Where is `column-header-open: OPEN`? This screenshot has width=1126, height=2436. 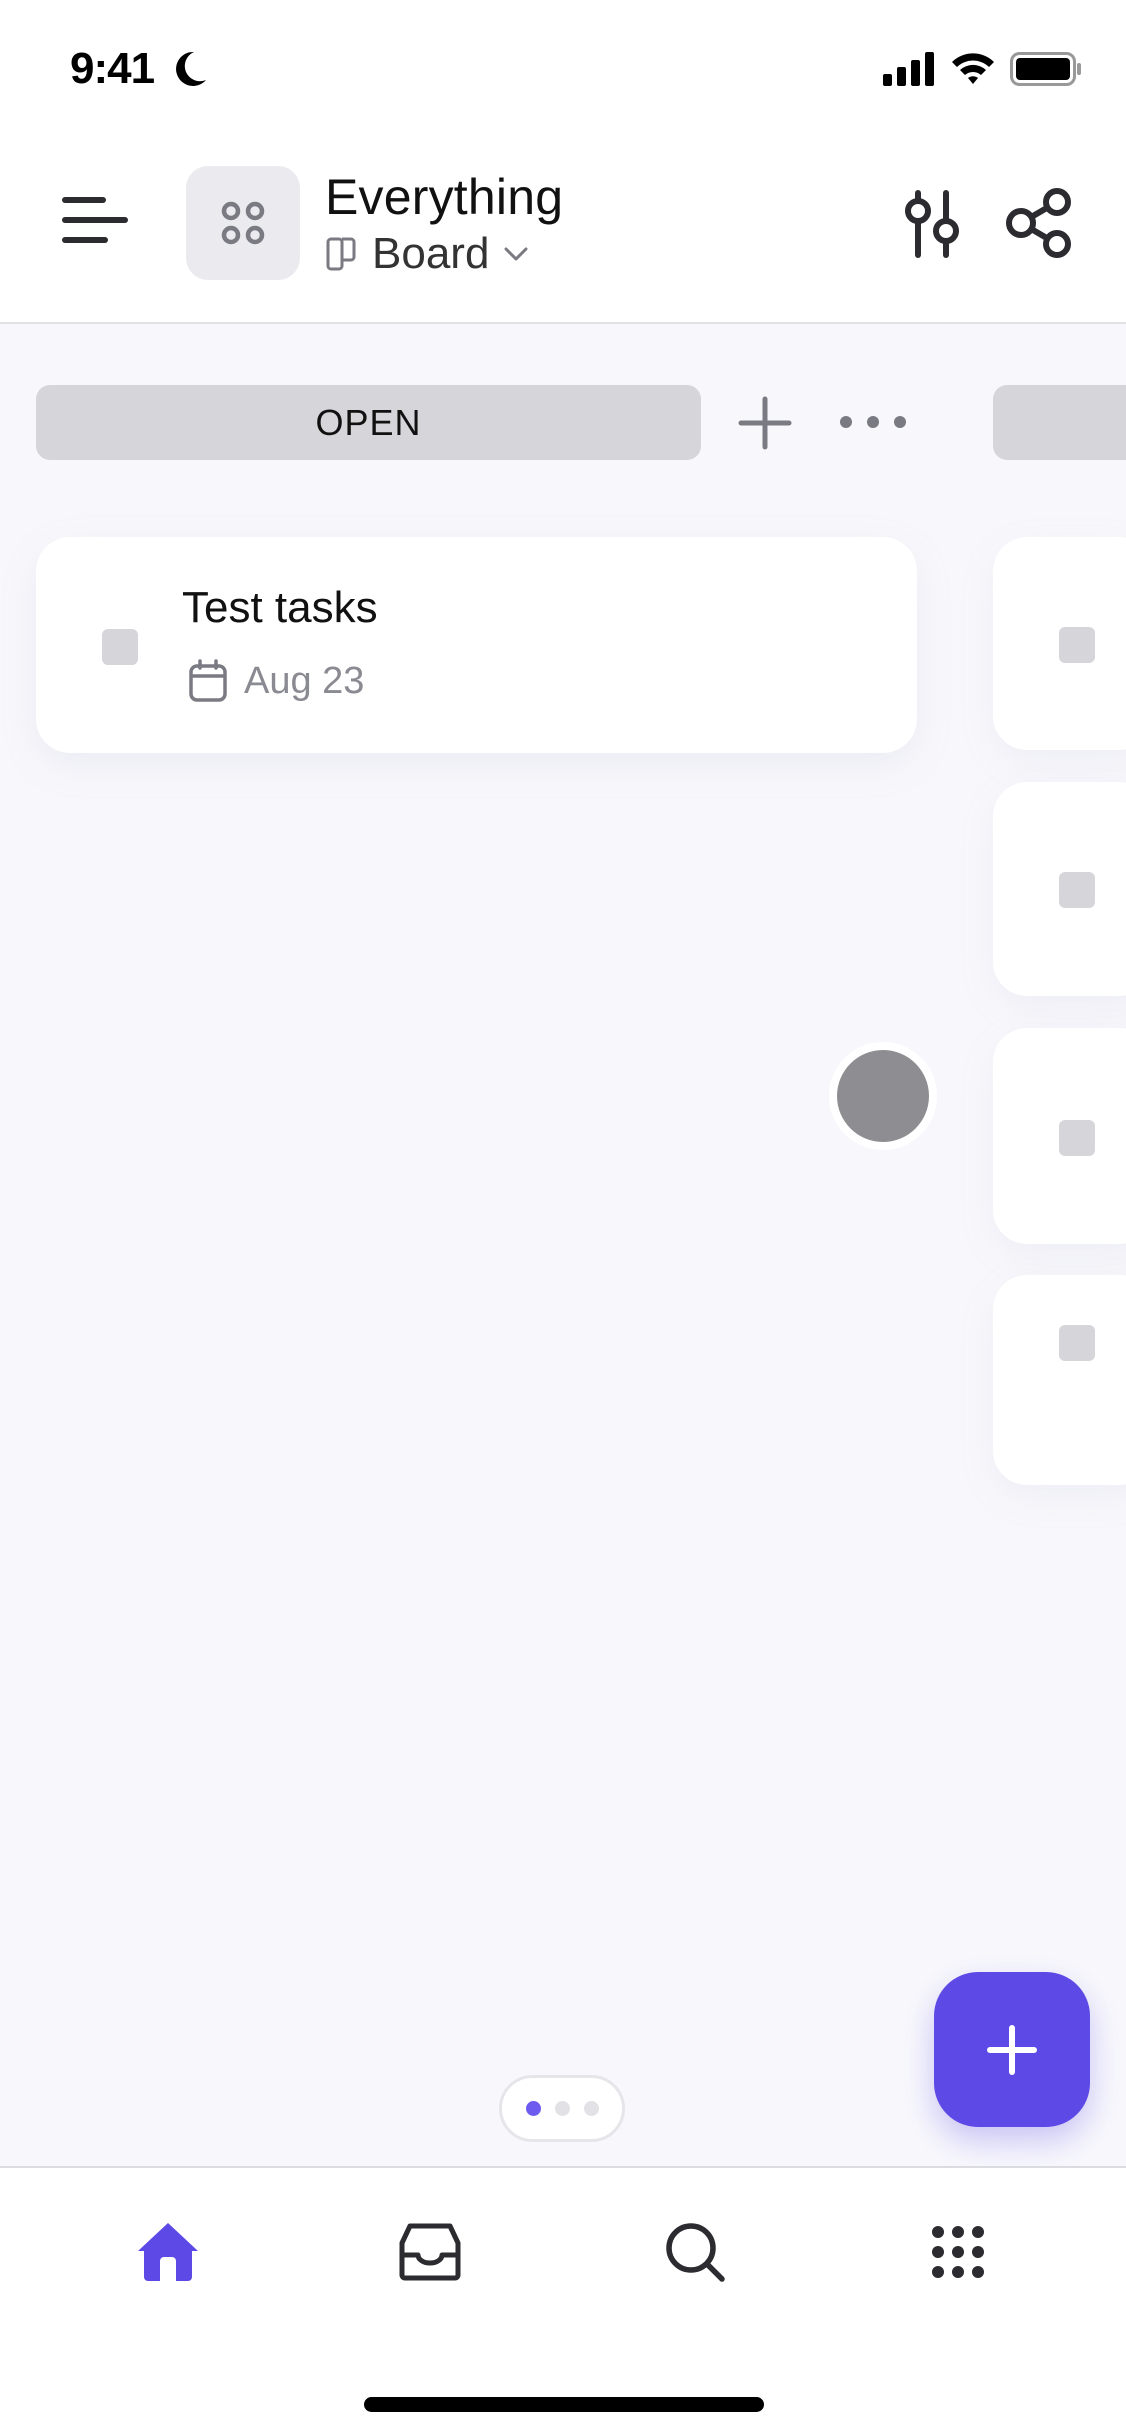 column-header-open: OPEN is located at coordinates (368, 422).